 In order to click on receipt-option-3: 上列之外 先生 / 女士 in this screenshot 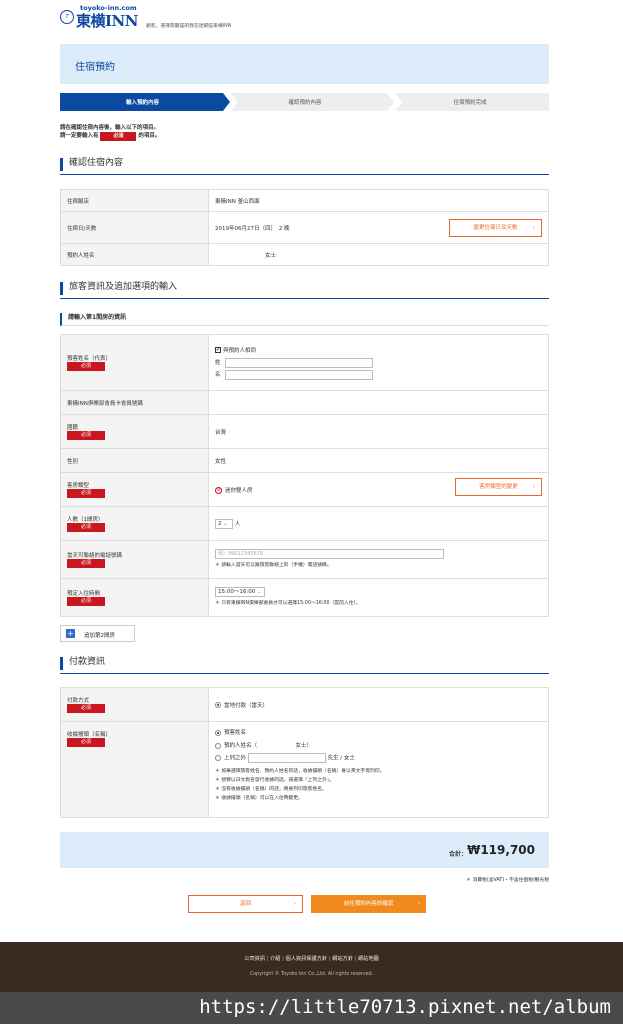, I will do `click(378, 758)`.